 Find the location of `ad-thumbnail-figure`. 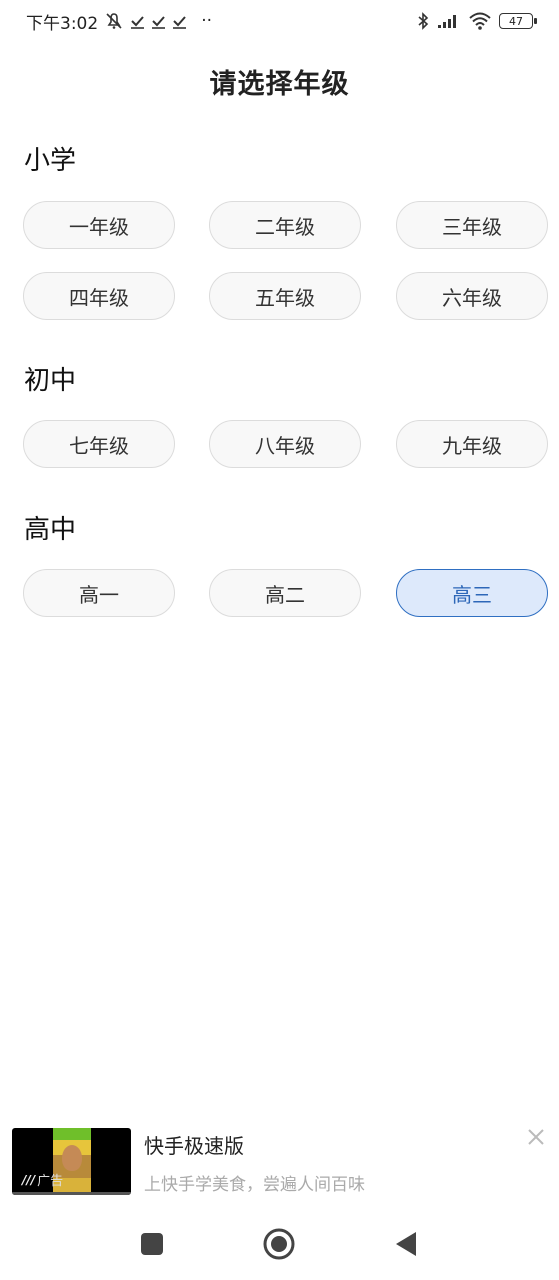

ad-thumbnail-figure is located at coordinates (72, 1158).